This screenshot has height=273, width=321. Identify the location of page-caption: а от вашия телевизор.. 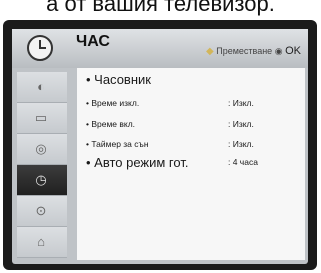
(160, 8).